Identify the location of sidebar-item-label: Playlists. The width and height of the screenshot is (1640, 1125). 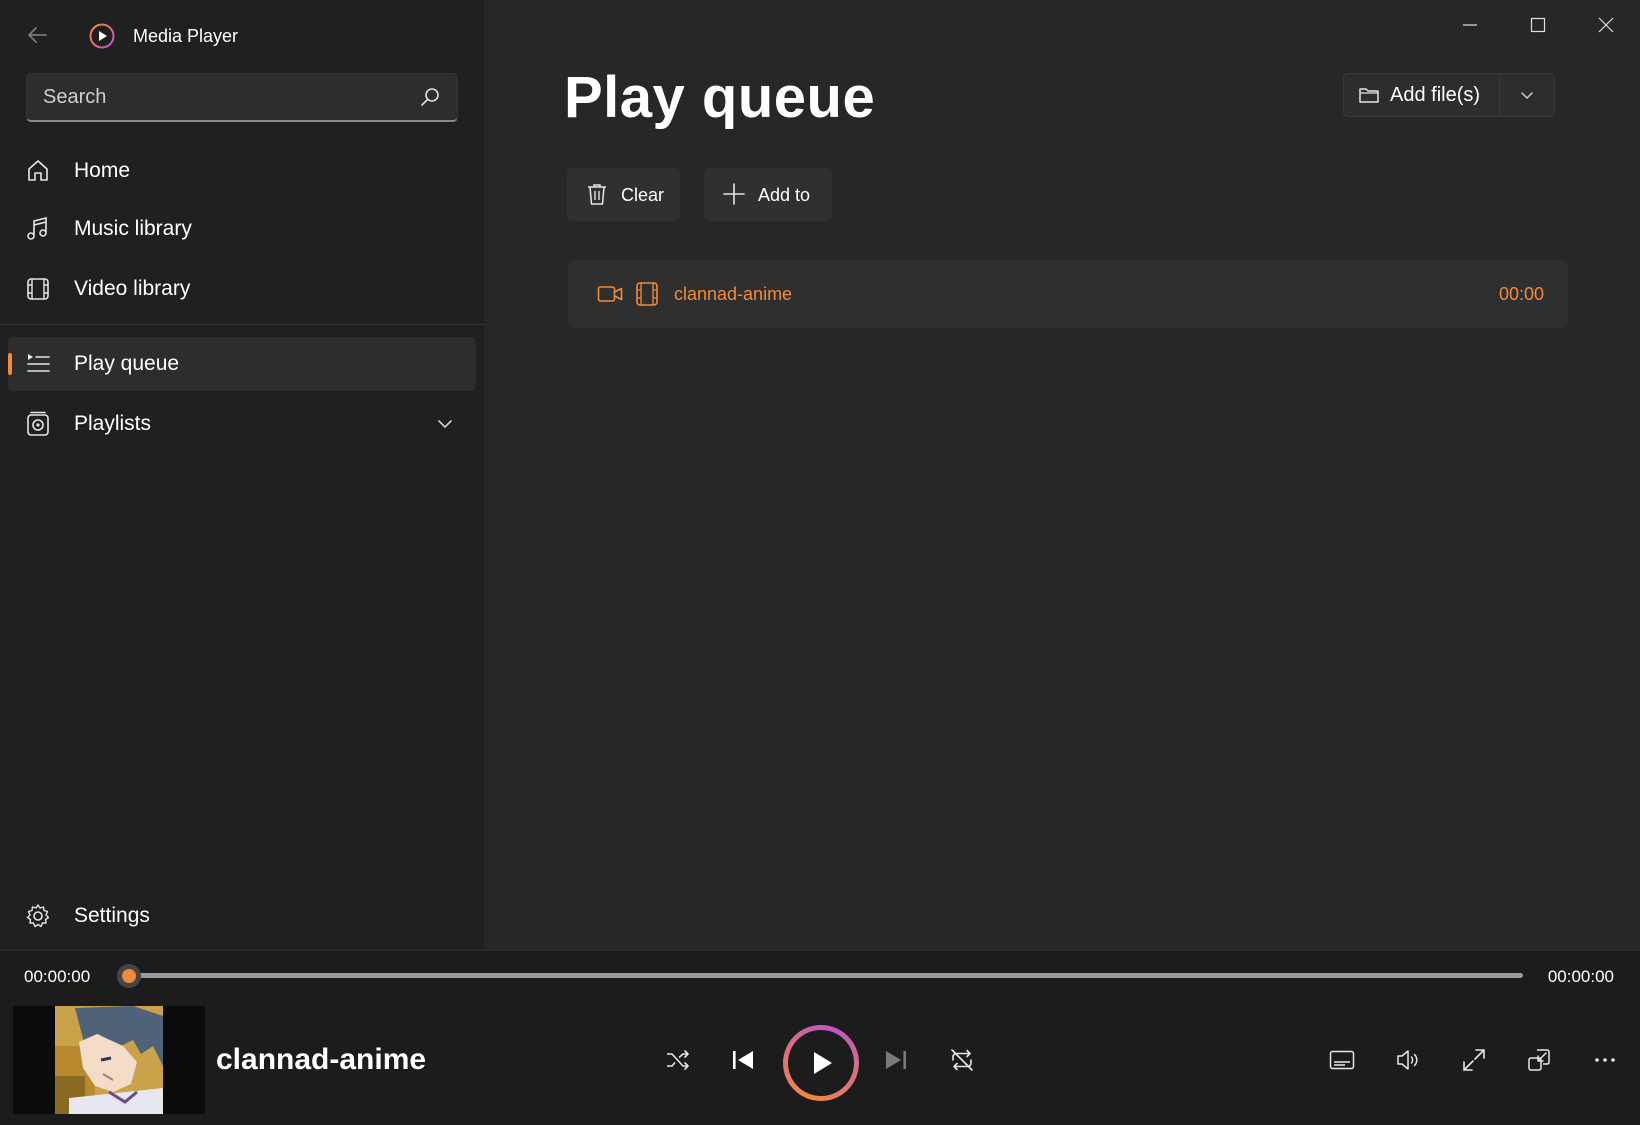
(112, 424).